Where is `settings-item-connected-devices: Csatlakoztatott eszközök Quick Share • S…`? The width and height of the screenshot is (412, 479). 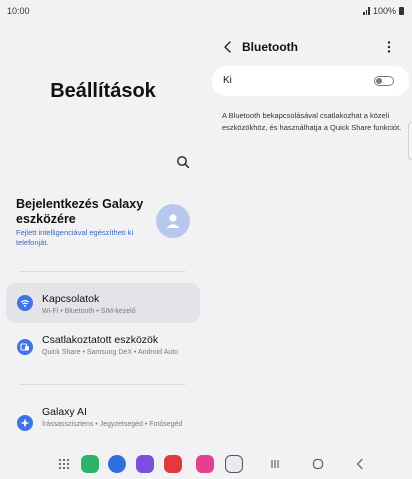
settings-item-connected-devices: Csatlakoztatott eszközök Quick Share • S… is located at coordinates (103, 350).